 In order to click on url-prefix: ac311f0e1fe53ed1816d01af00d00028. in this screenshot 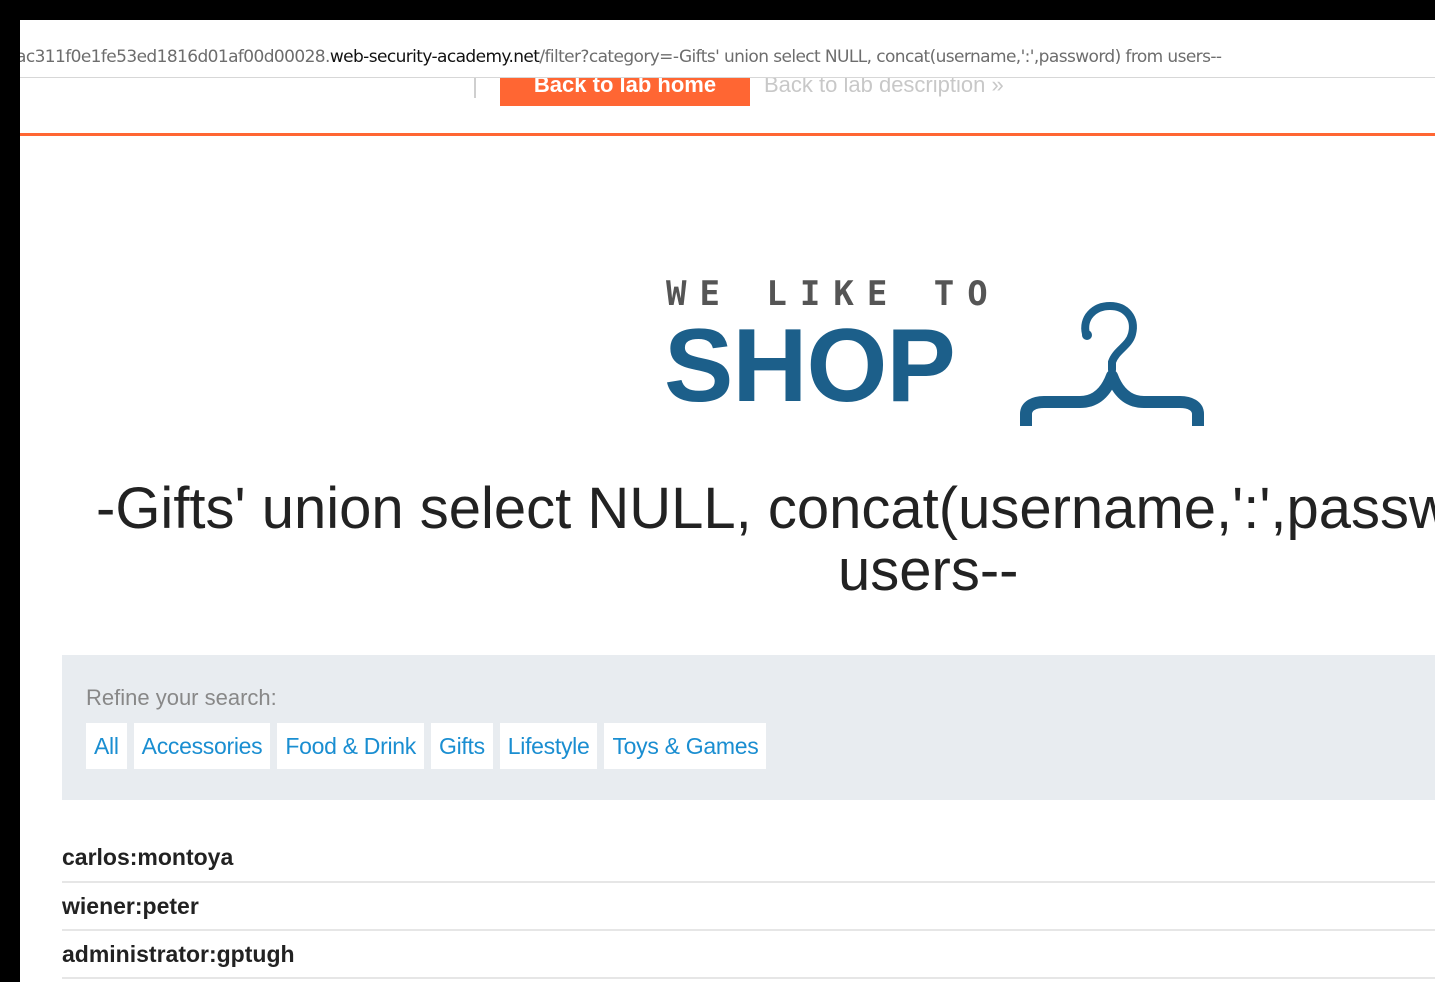, I will do `click(175, 56)`.